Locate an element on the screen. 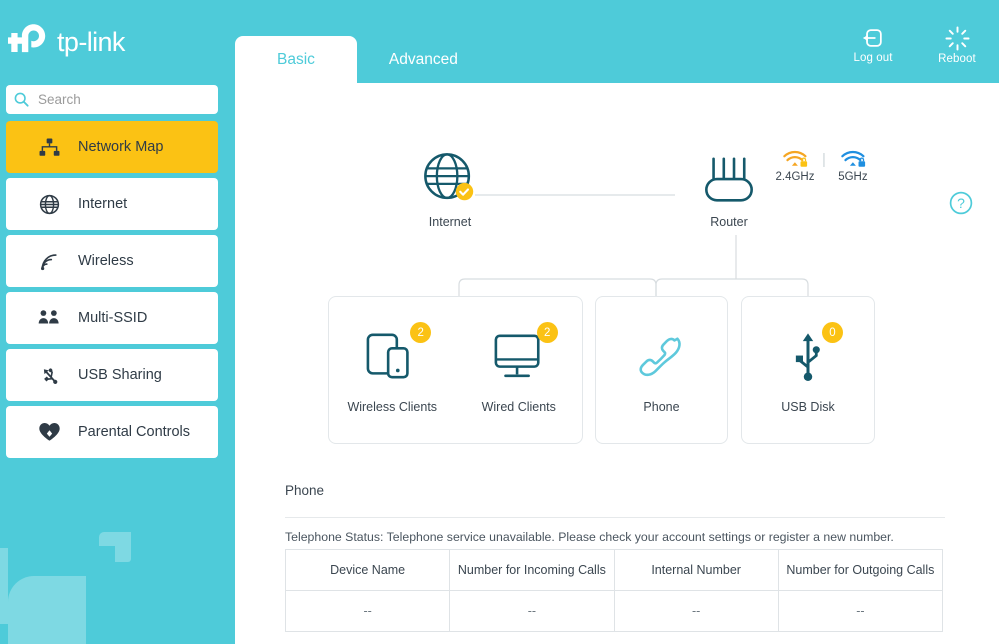 The image size is (999, 644). sidebar-item-wireless: Wireless is located at coordinates (112, 261).